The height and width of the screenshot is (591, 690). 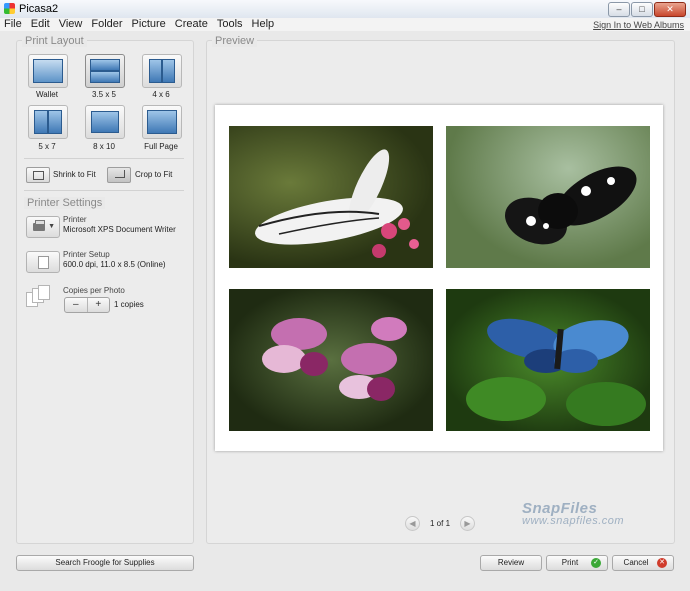 What do you see at coordinates (642, 9) in the screenshot?
I see `maximize-button: □` at bounding box center [642, 9].